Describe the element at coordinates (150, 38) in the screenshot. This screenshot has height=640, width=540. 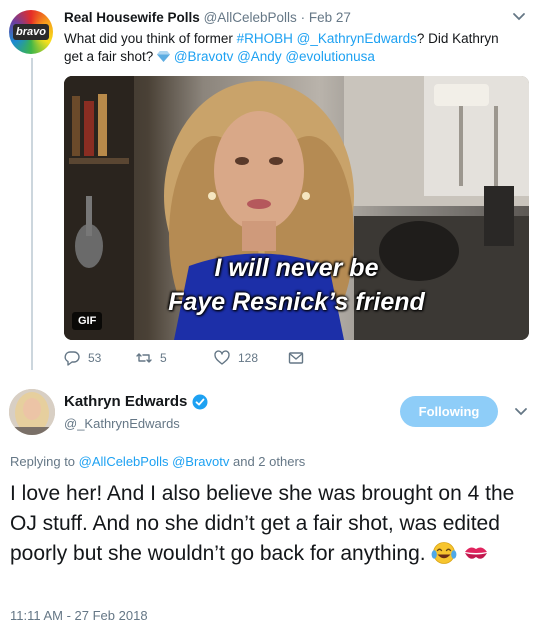
I see `tweet-text-part: What did you think of former` at that location.